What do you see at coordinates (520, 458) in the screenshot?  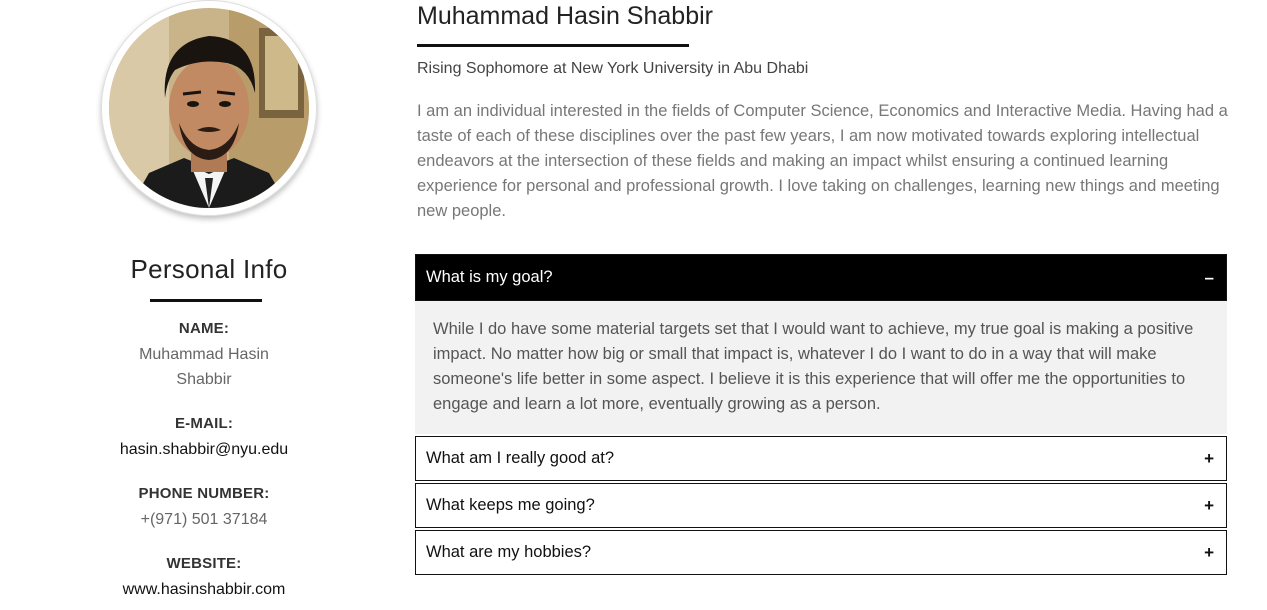 I see `accordion-question: What am I really good at?` at bounding box center [520, 458].